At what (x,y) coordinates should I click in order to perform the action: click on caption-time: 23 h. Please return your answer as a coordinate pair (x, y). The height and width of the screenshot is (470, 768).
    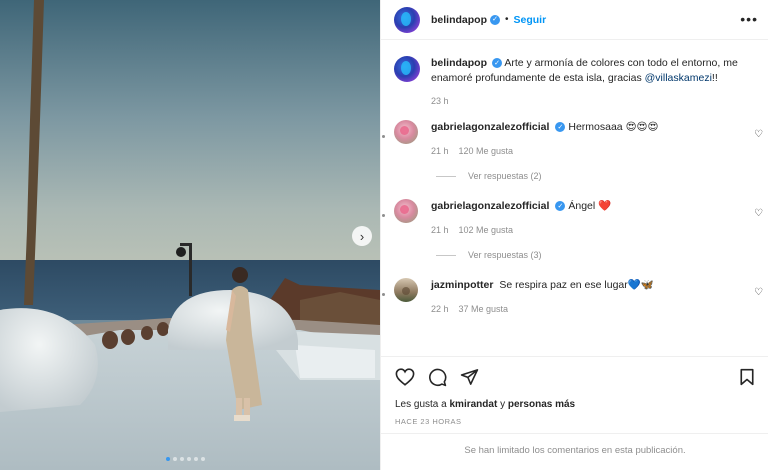
    Looking at the image, I should click on (599, 101).